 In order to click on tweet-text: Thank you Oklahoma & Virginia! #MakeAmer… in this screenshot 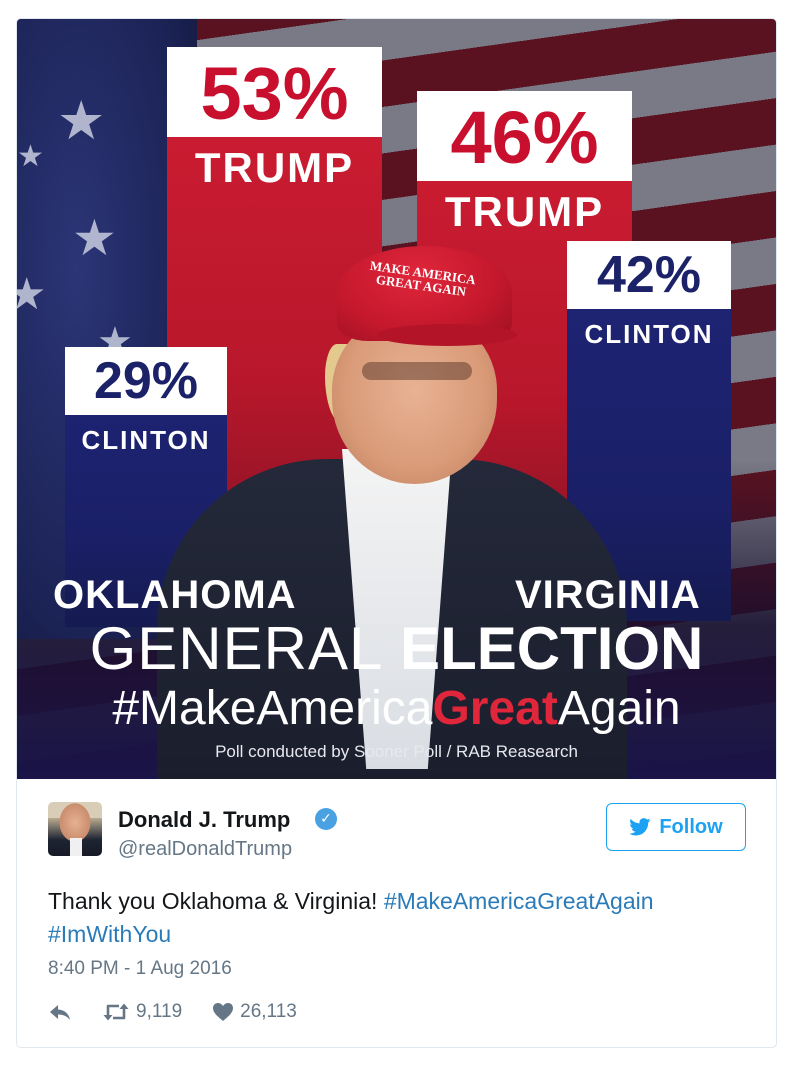, I will do `click(398, 918)`.